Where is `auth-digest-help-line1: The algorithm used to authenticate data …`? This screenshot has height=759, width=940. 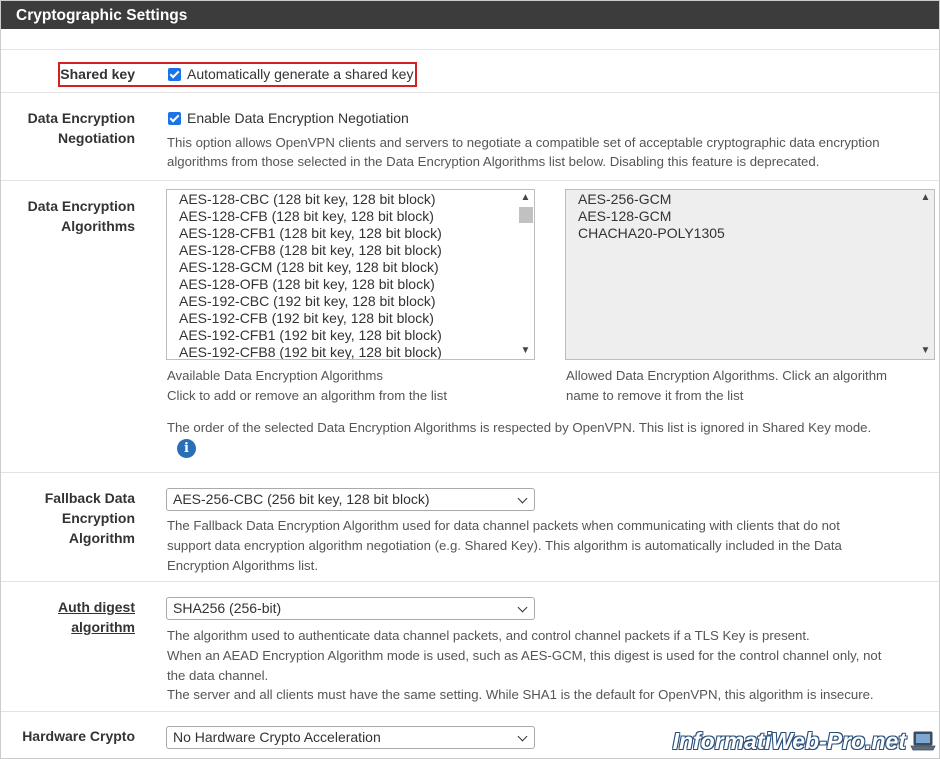
auth-digest-help-line1: The algorithm used to authenticate data … is located at coordinates (488, 635).